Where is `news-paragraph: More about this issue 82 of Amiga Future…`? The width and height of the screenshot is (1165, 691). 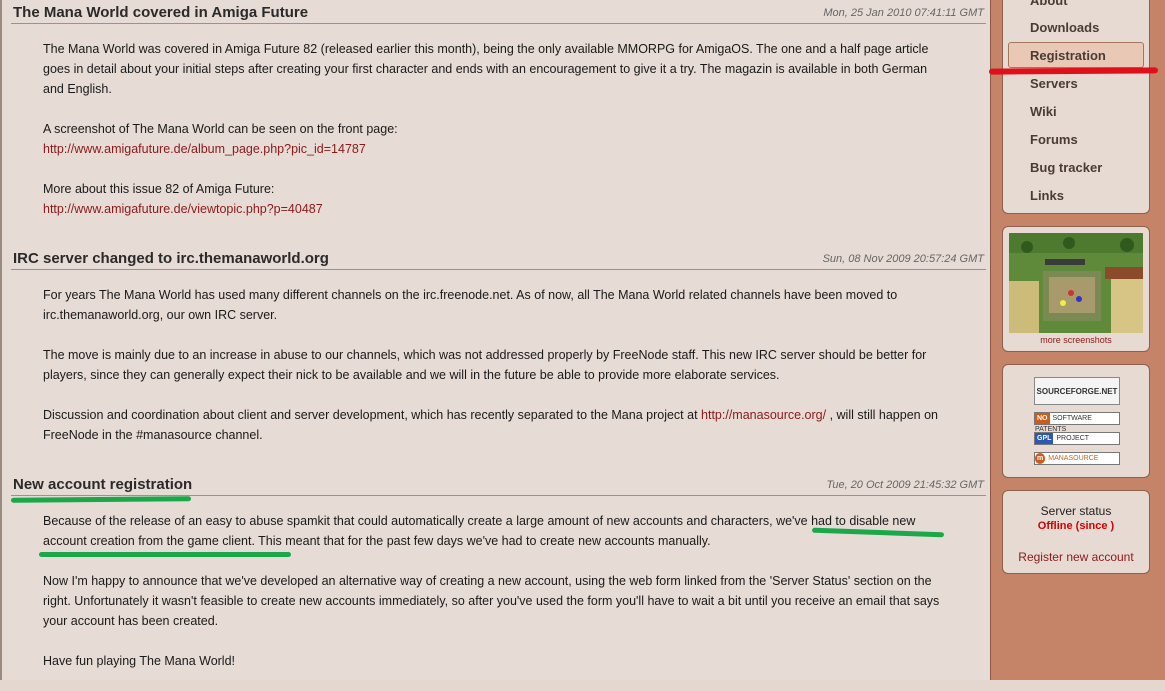
news-paragraph: More about this issue 82 of Amiga Future… is located at coordinates (495, 199).